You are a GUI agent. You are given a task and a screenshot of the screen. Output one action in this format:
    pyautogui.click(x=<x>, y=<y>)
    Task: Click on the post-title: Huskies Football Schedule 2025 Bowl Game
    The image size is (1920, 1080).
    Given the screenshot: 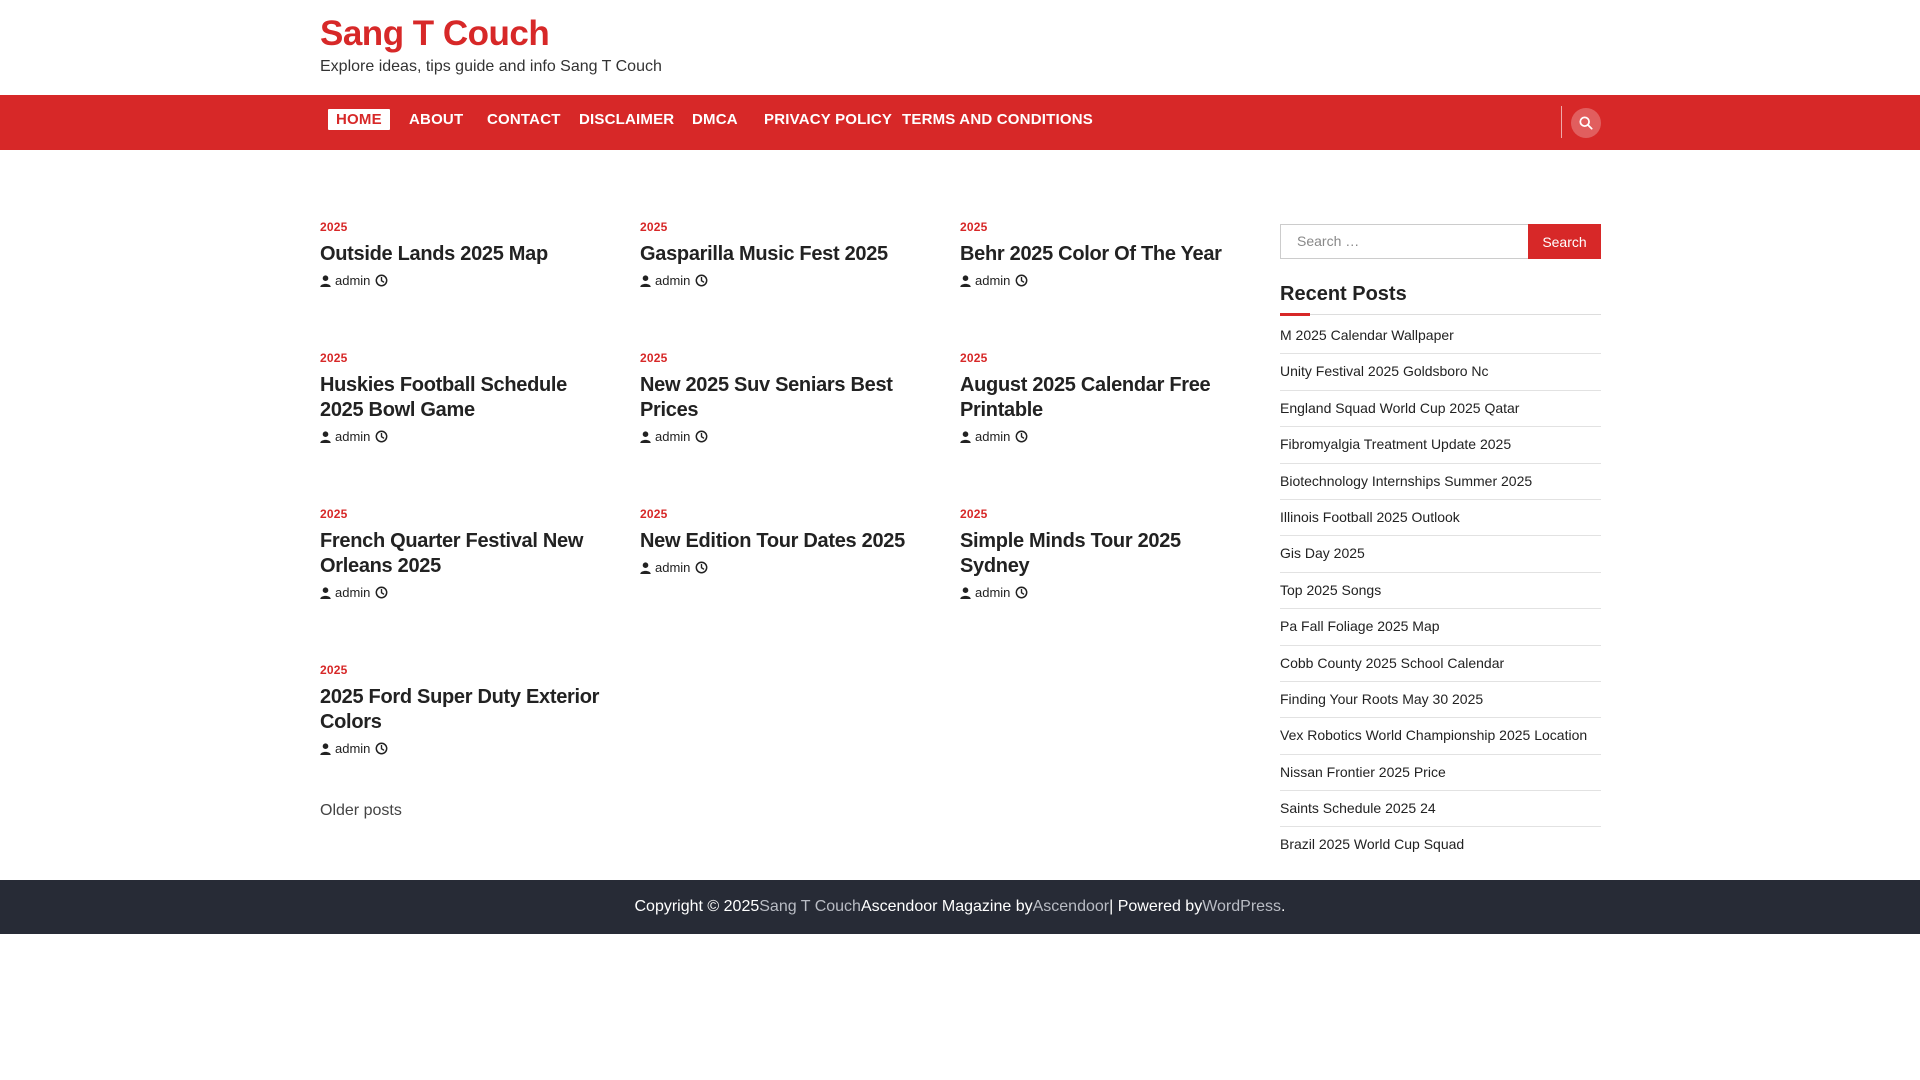 What is the action you would take?
    pyautogui.click(x=465, y=398)
    